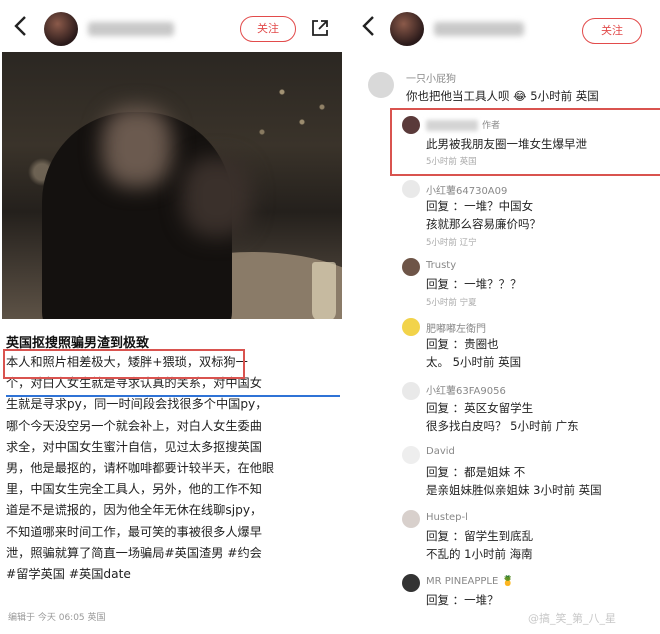 This screenshot has width=660, height=634. Describe the element at coordinates (502, 96) in the screenshot. I see `comment-text: 你也把他当工具人呗 😂 5小时前 英国` at that location.